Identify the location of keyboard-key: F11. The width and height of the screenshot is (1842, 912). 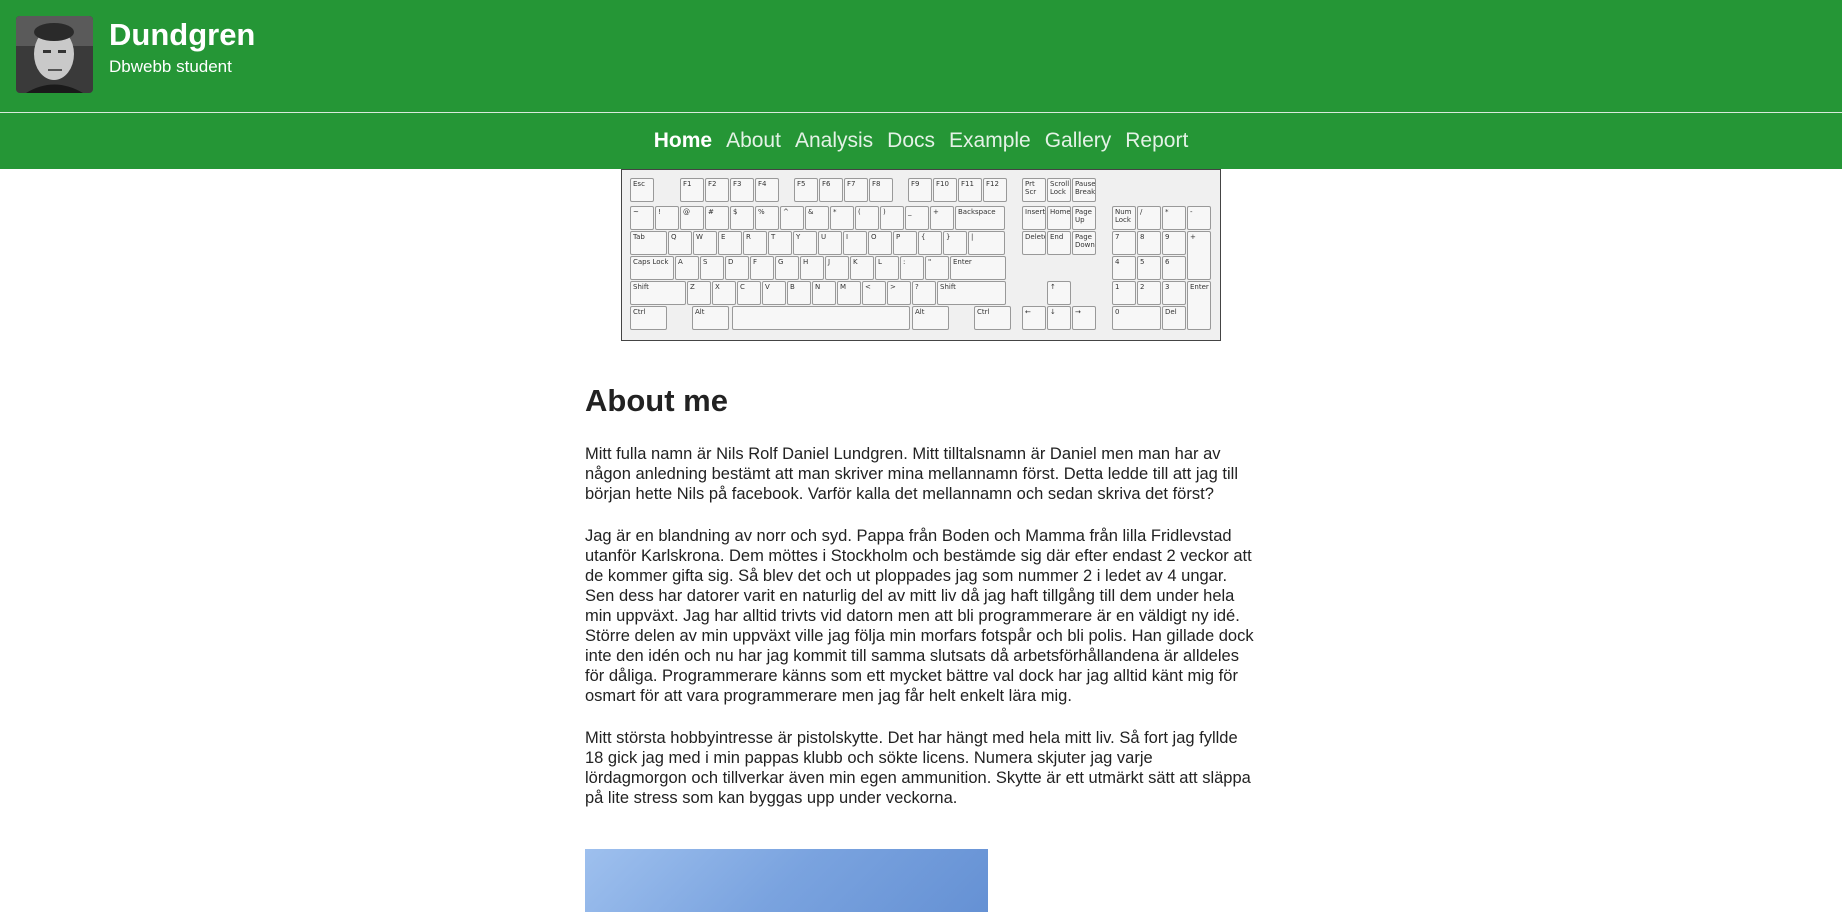
(970, 190).